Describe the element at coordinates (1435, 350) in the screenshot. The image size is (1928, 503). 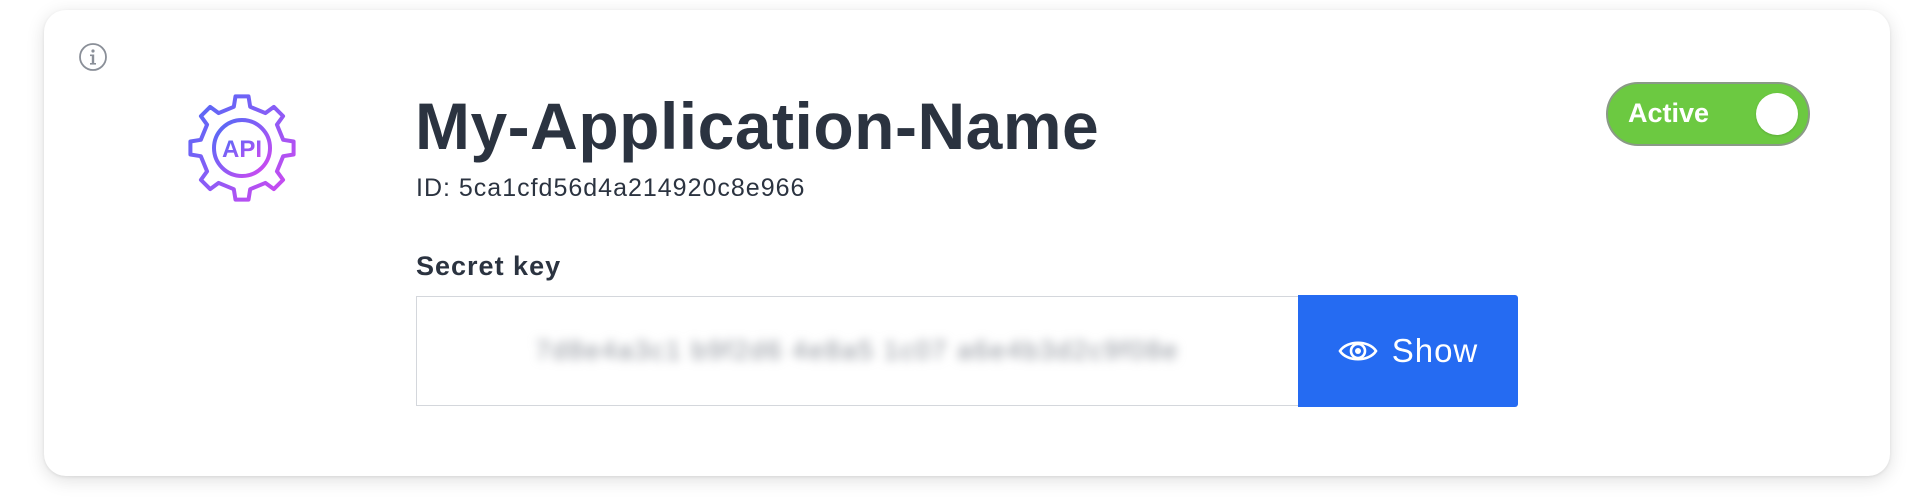
I see `show-button-label: Show` at that location.